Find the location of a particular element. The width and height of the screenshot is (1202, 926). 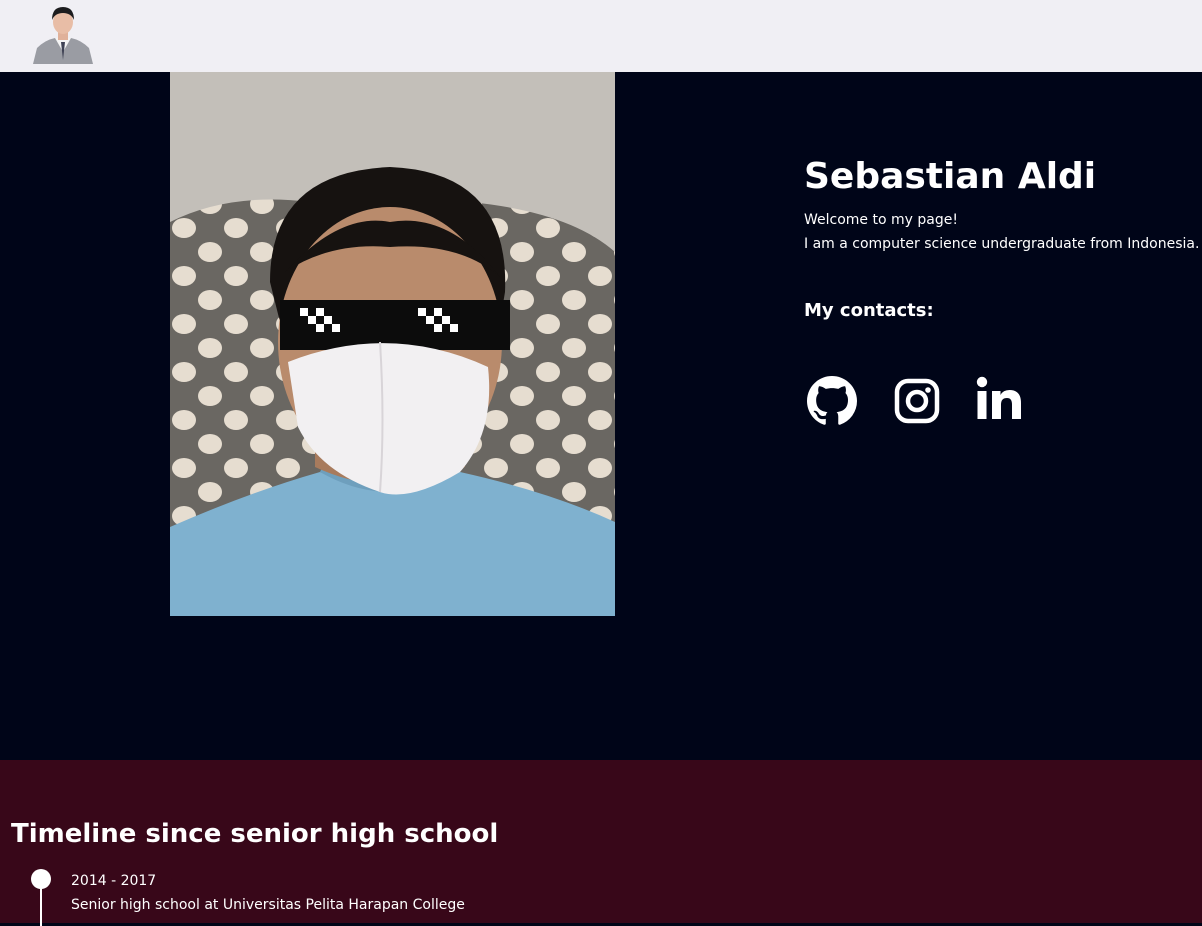

timeline-entry-years: 2014 - 2017 is located at coordinates (114, 881).